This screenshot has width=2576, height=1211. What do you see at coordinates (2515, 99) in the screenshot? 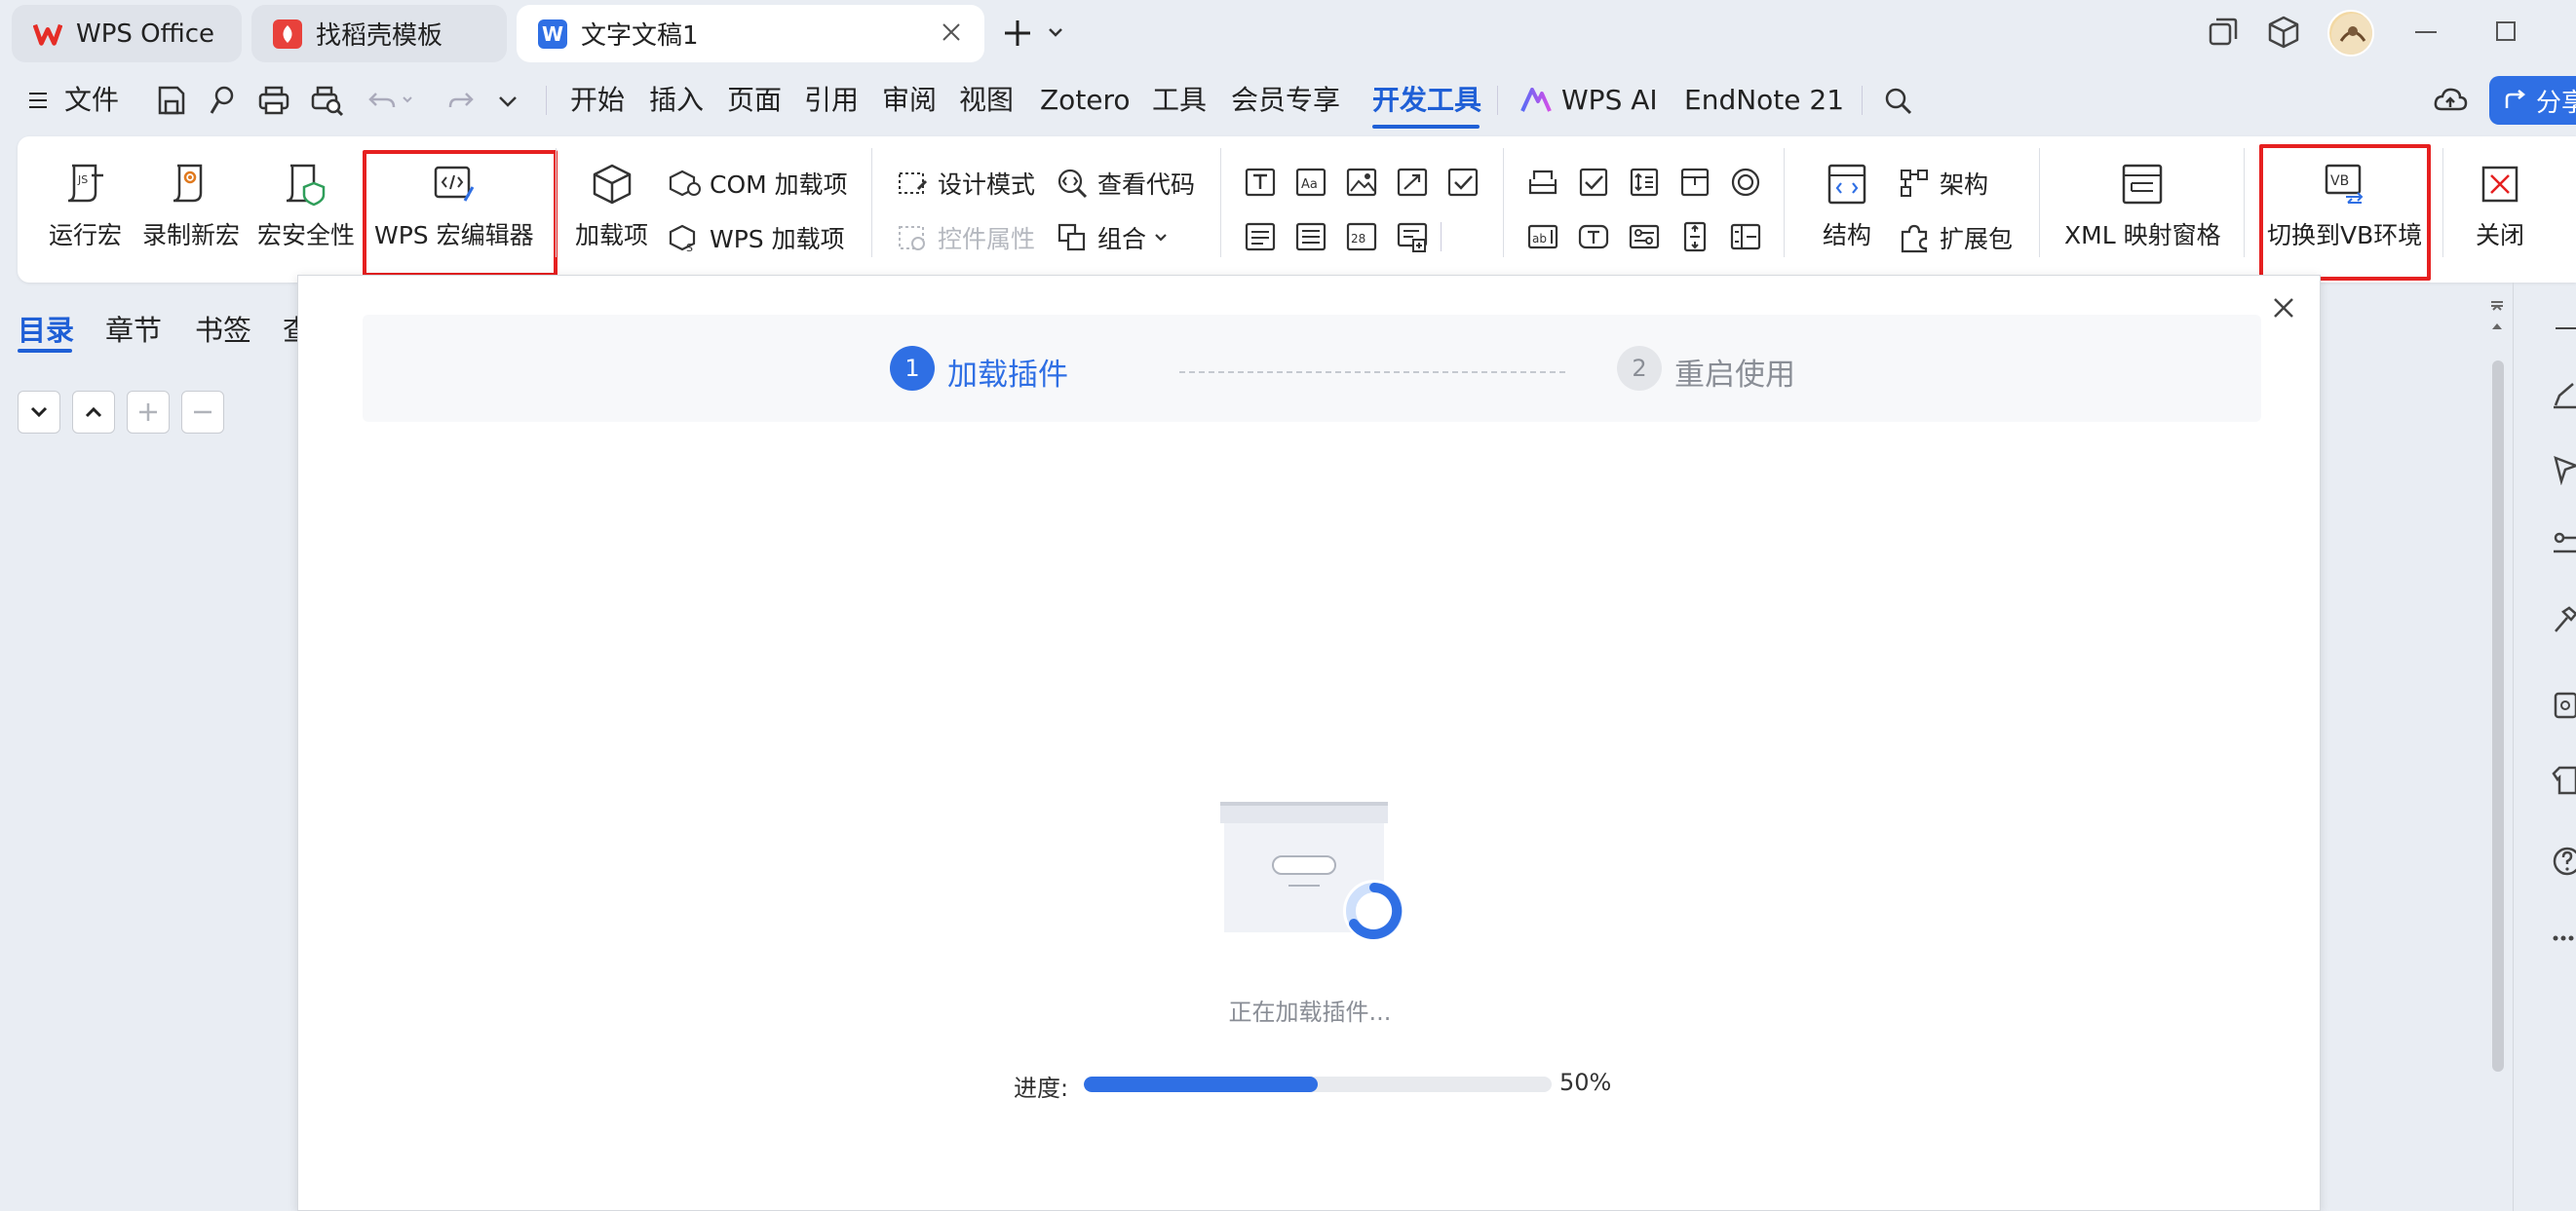
I see `share-icon` at bounding box center [2515, 99].